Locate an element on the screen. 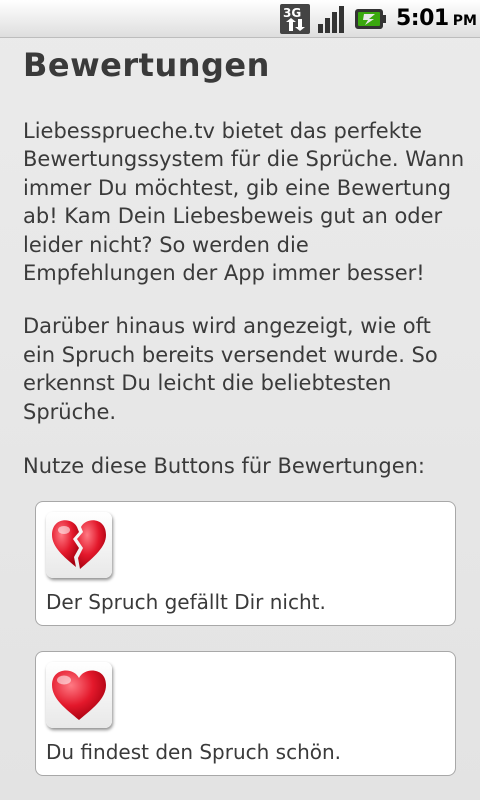 The height and width of the screenshot is (800, 480). like-description: Du findest den Spruch schön. is located at coordinates (194, 752).